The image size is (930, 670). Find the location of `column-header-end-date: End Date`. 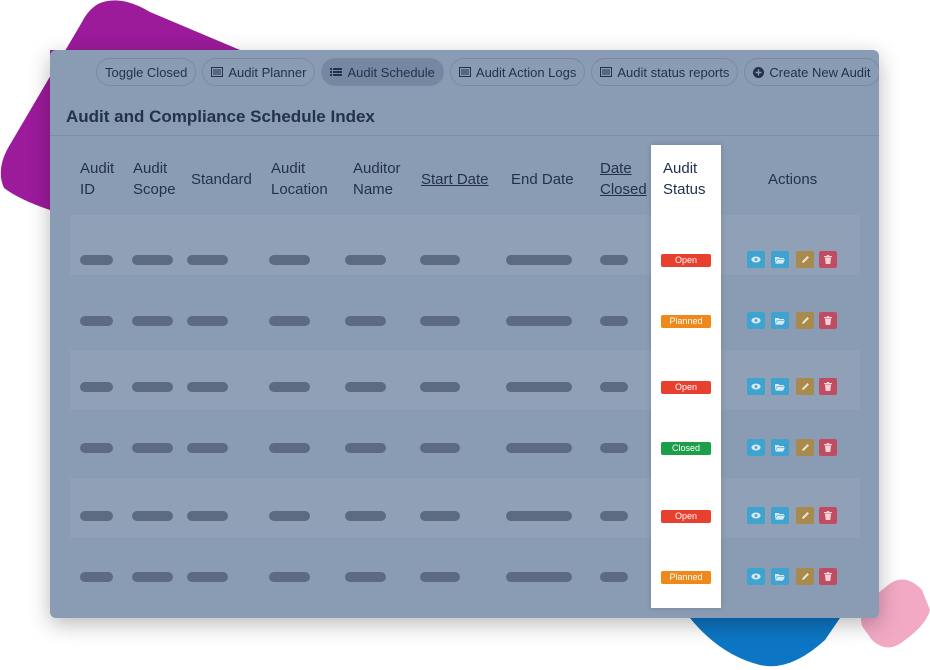

column-header-end-date: End Date is located at coordinates (542, 179).